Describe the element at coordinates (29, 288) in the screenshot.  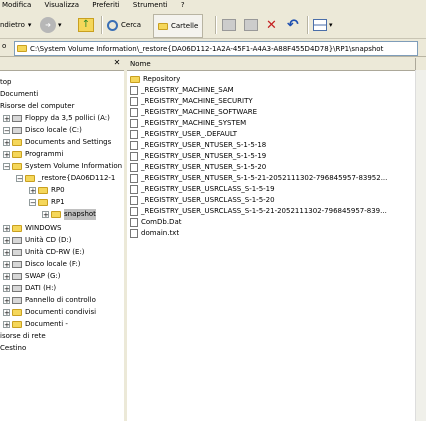
I see `tree-item-dati-h: + DATI (H:)` at that location.